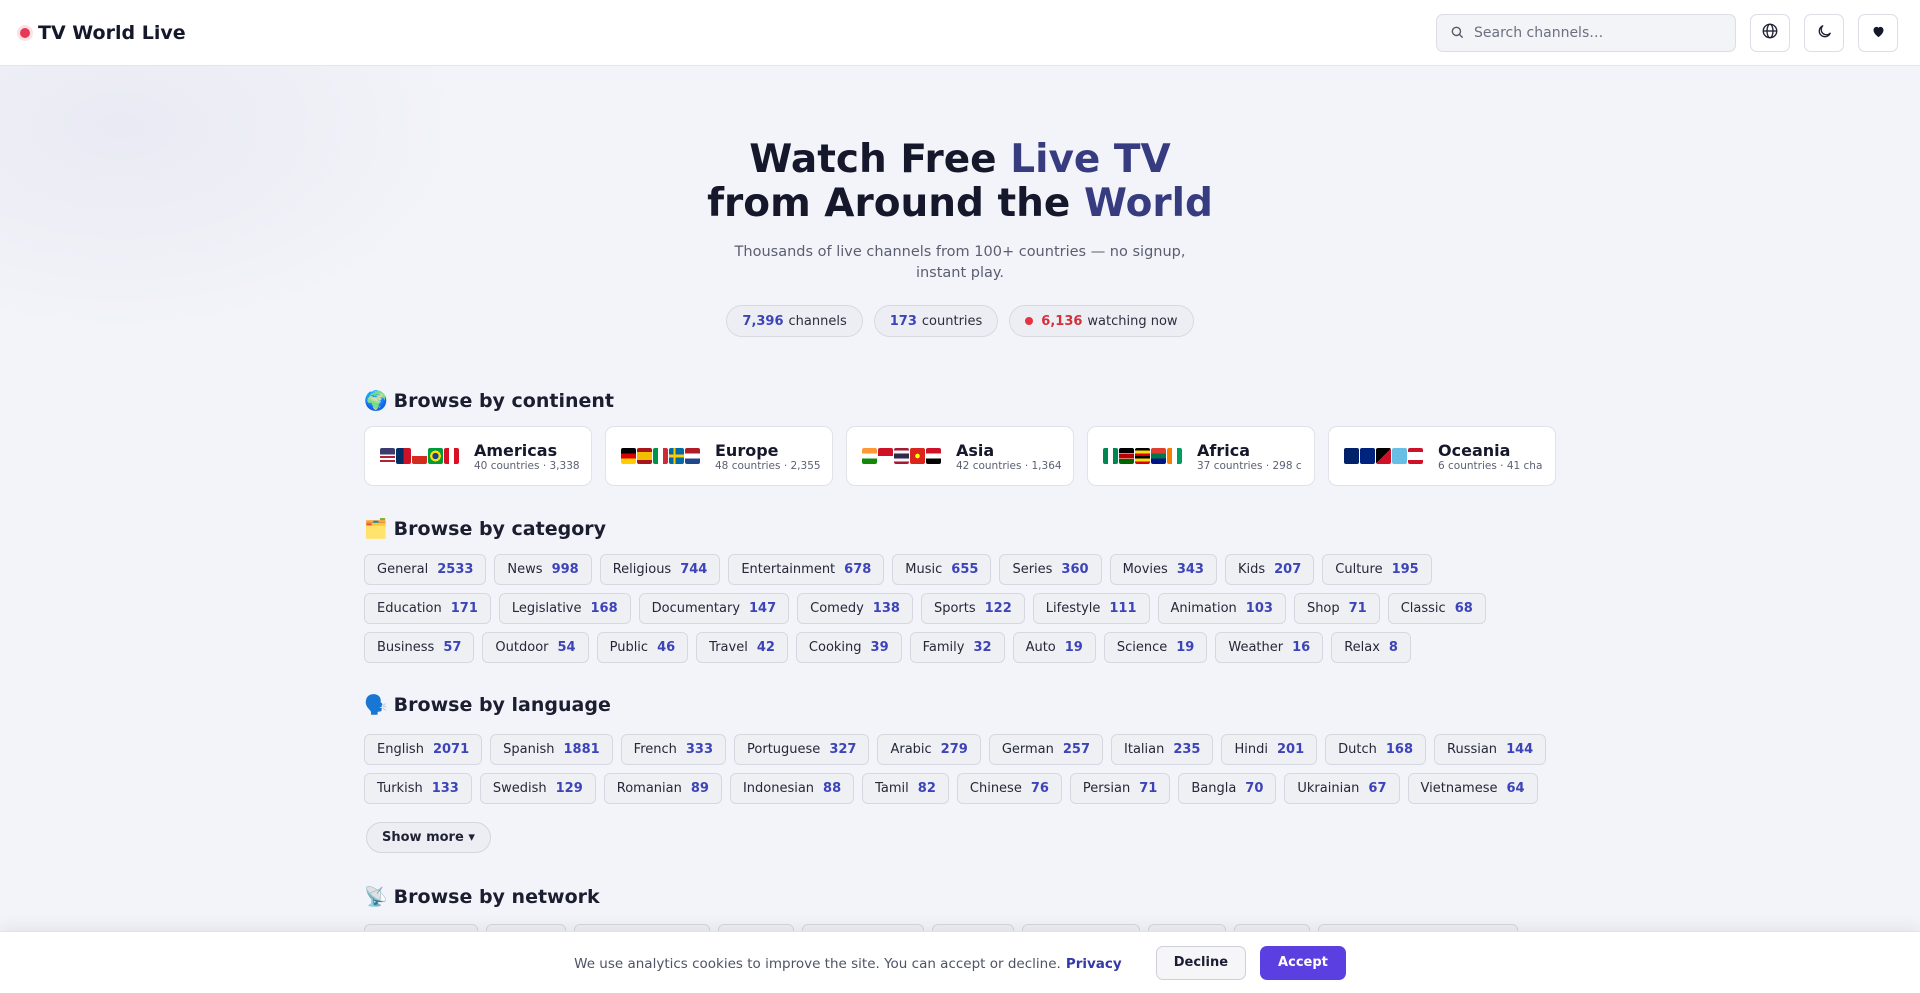 The width and height of the screenshot is (1920, 993). Describe the element at coordinates (564, 608) in the screenshot. I see `category-chip-legislative: Legislative 168` at that location.